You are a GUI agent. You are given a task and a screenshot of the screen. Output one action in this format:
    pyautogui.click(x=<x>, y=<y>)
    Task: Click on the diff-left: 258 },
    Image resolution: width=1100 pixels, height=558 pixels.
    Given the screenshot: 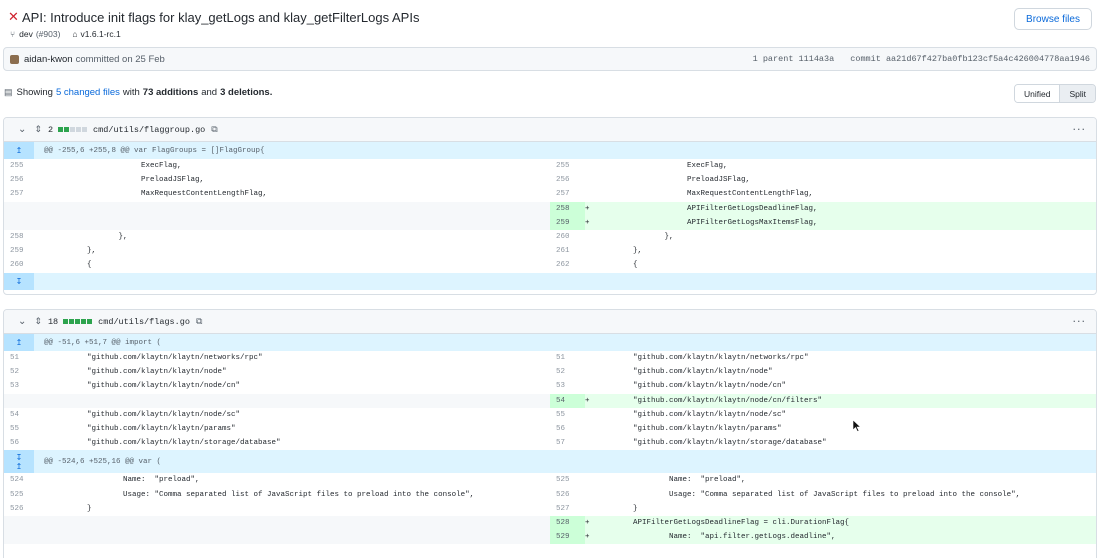 What is the action you would take?
    pyautogui.click(x=277, y=237)
    